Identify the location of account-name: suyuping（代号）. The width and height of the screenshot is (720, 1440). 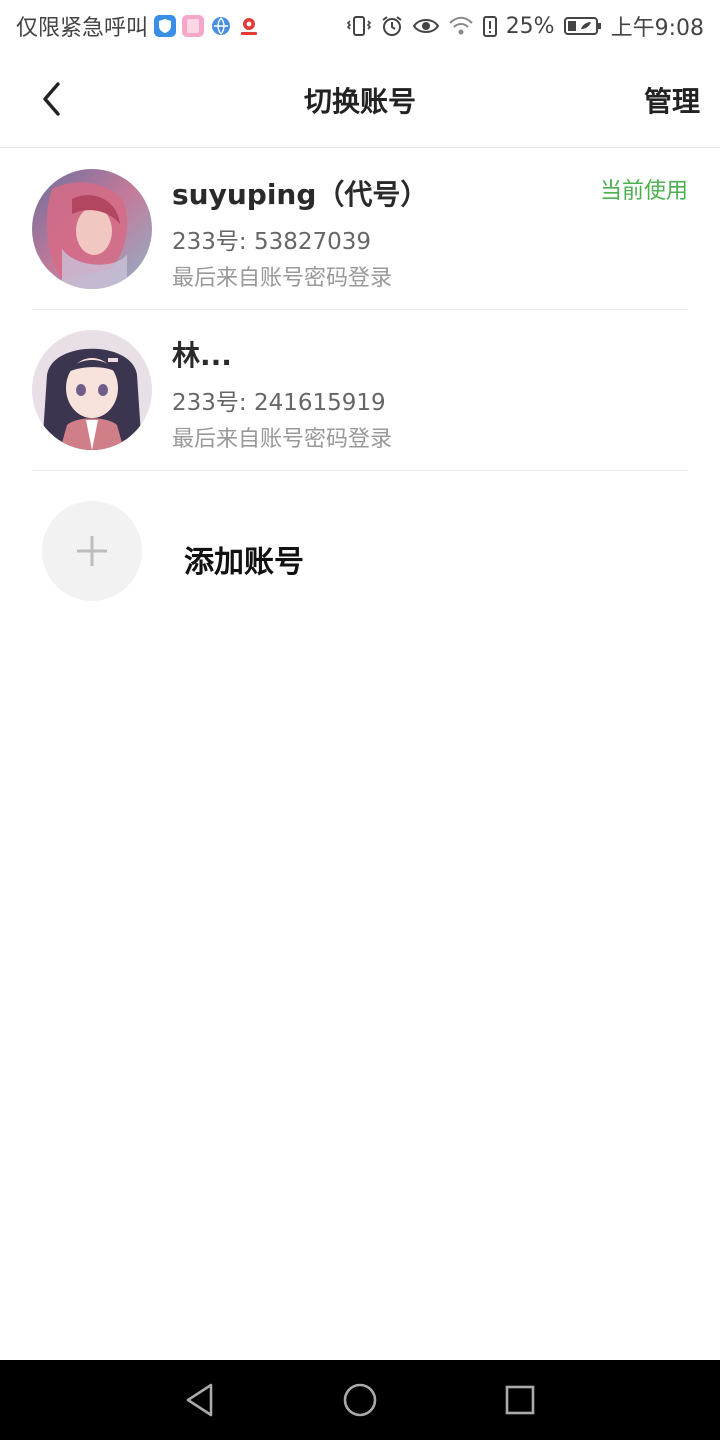
(300, 194).